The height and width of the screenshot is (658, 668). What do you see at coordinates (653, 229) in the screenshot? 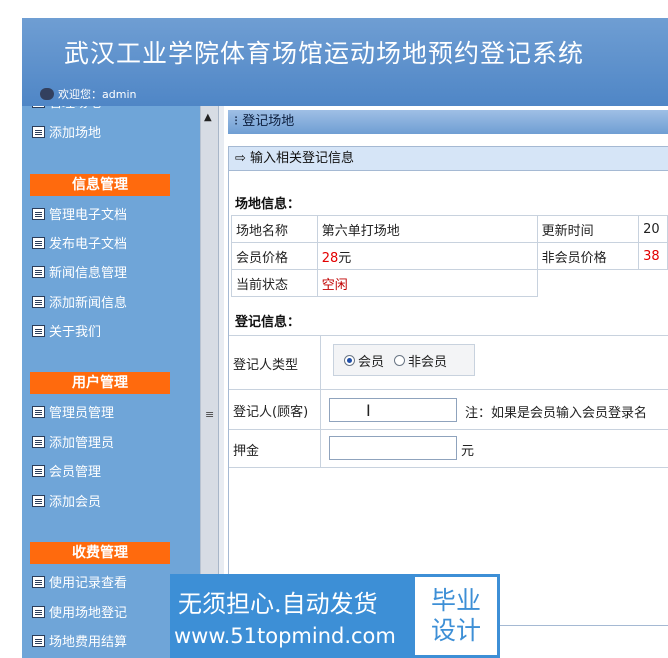
I see `cell-value: 20` at bounding box center [653, 229].